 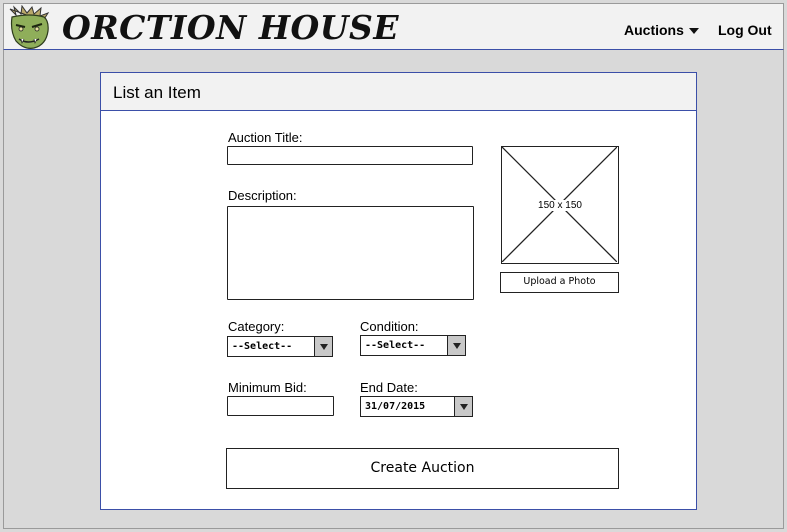 I want to click on placeholder-dimensions: 150 x 150, so click(x=560, y=205).